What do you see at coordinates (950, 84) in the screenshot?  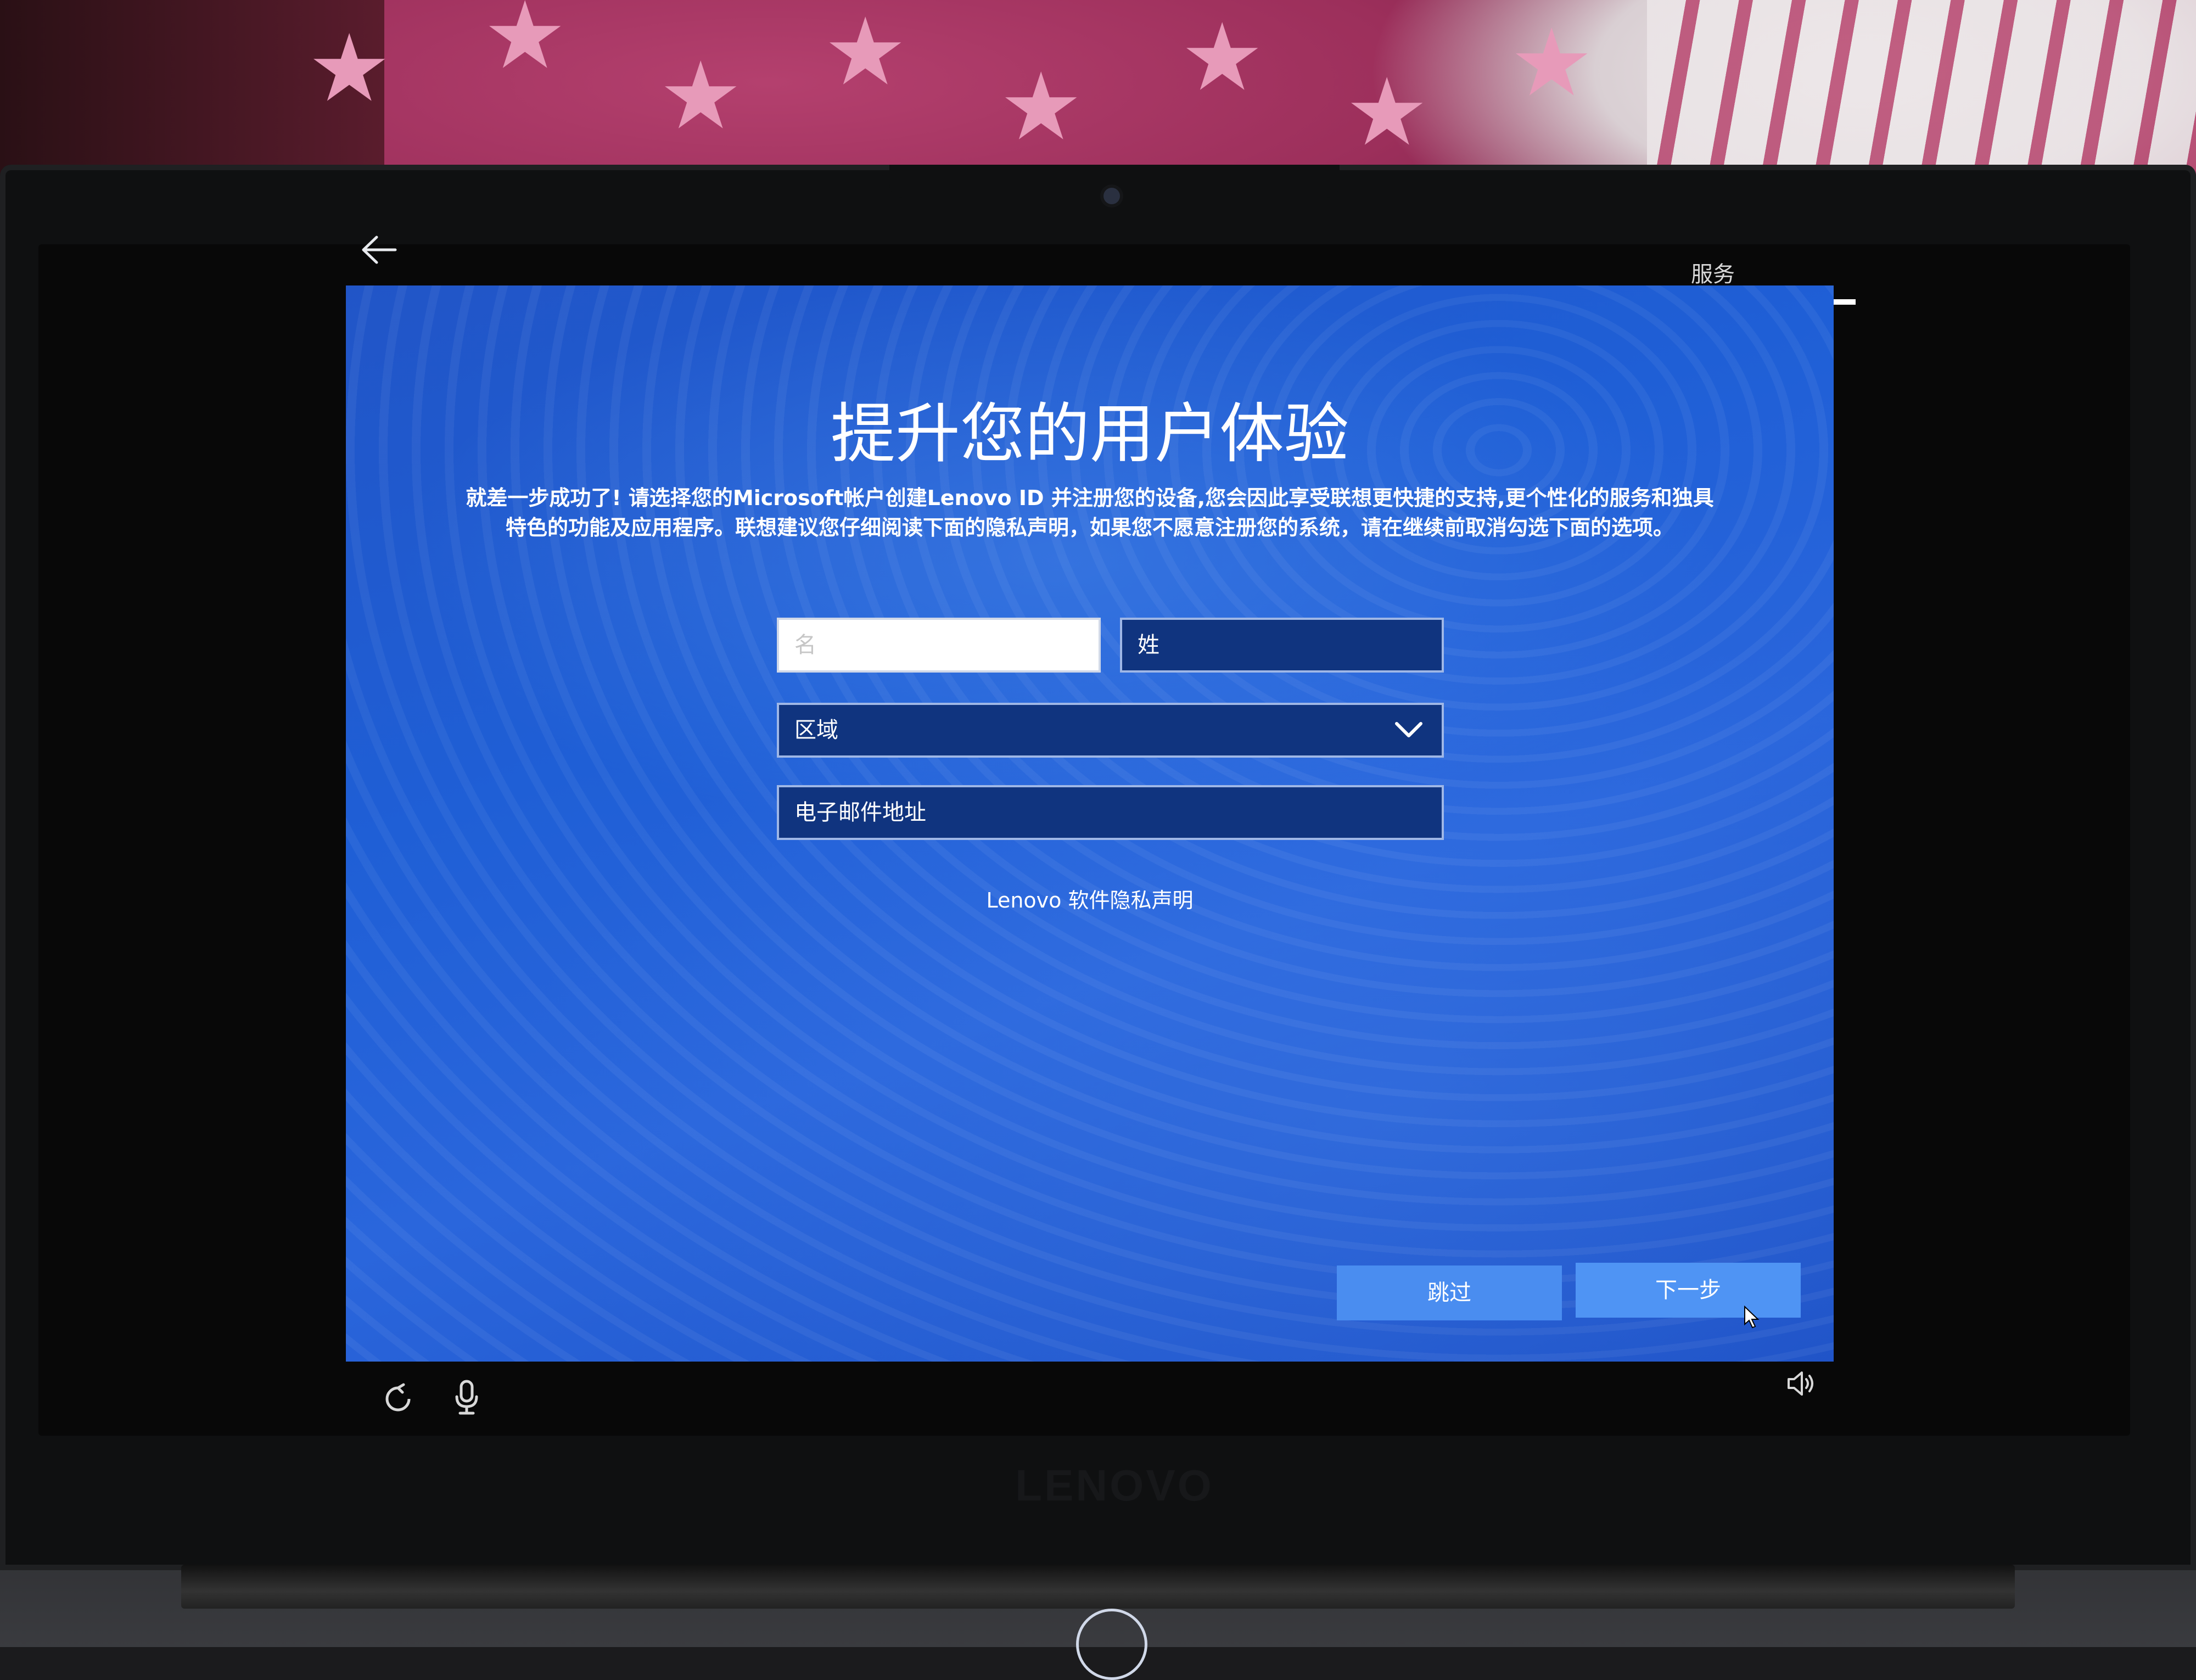 I see `star-pattern-fabric: ★ ★ ★ ★ ★ ★ ★ ★` at bounding box center [950, 84].